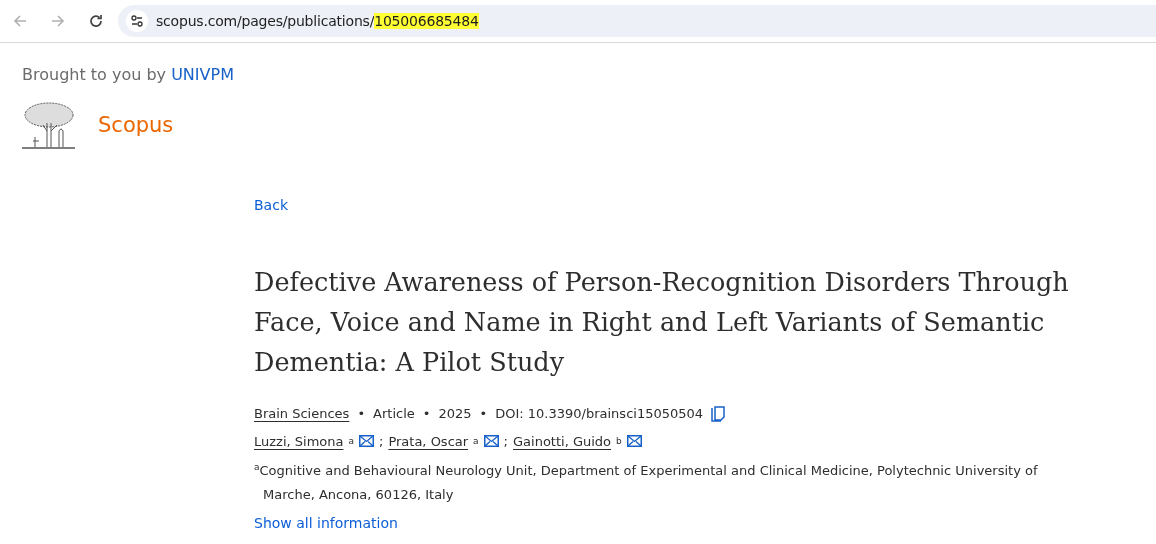  Describe the element at coordinates (317, 21) in the screenshot. I see `url-text: scopus.com/pages/publications/105006685484` at that location.